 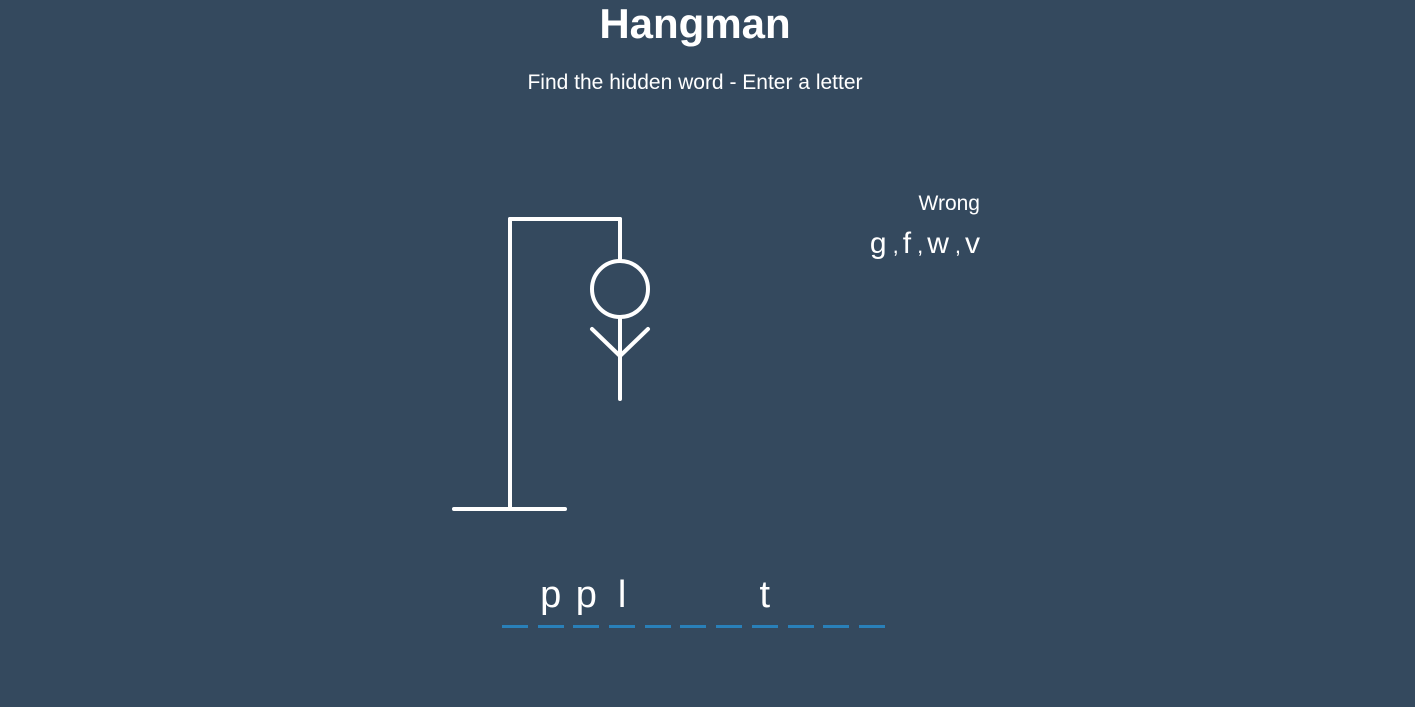 What do you see at coordinates (938, 243) in the screenshot?
I see `wrong-letter: w` at bounding box center [938, 243].